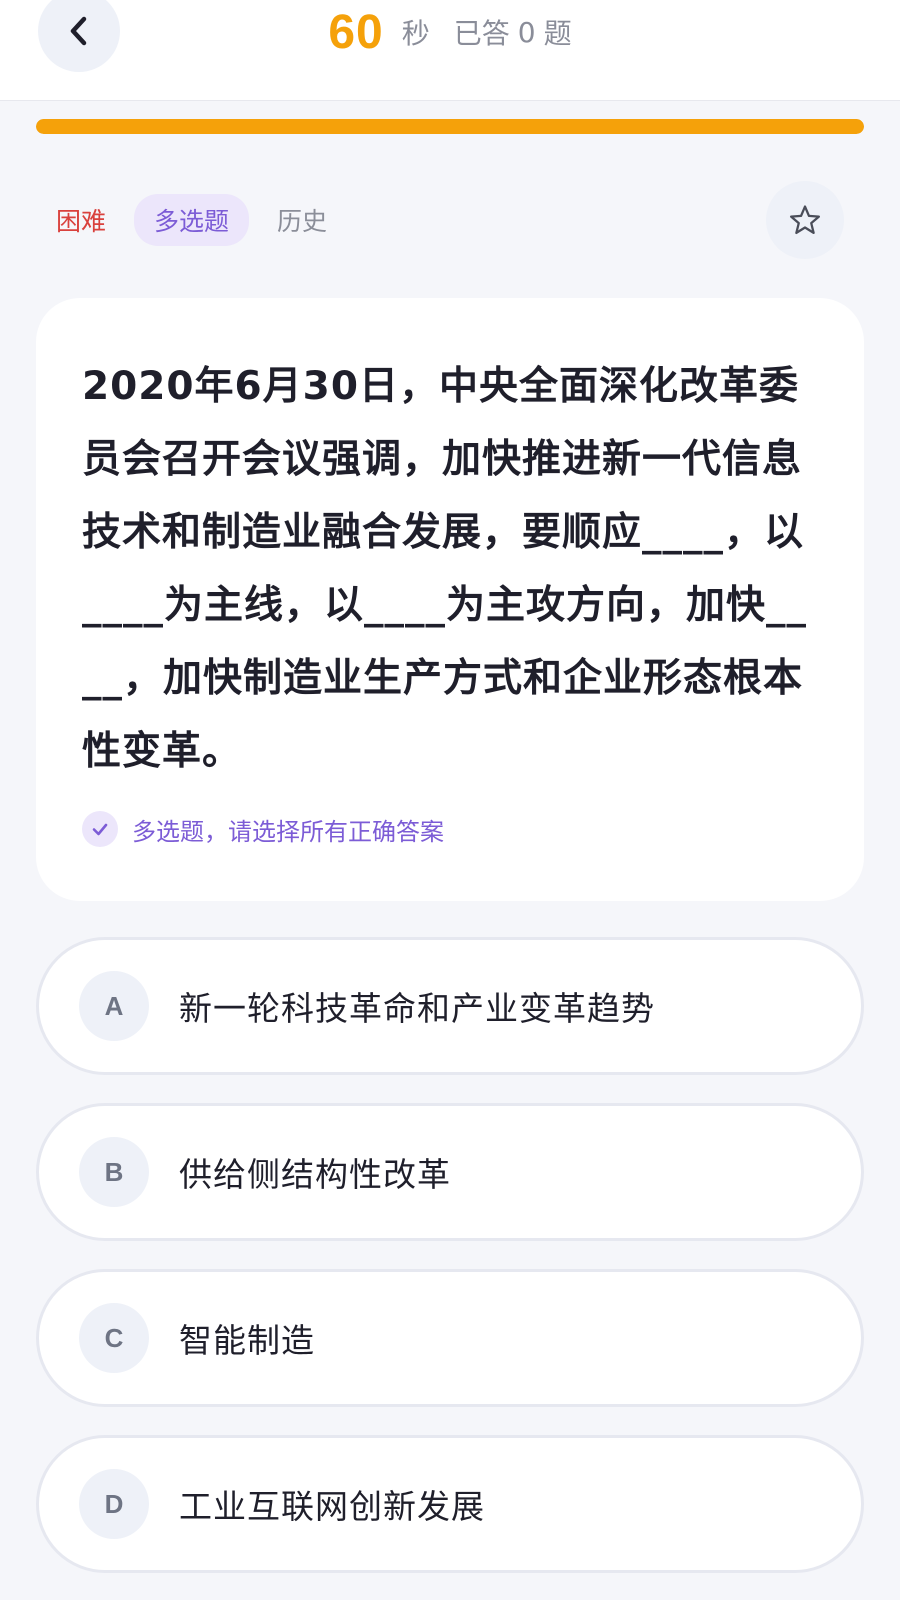  What do you see at coordinates (114, 1338) in the screenshot?
I see `option-letter: C` at bounding box center [114, 1338].